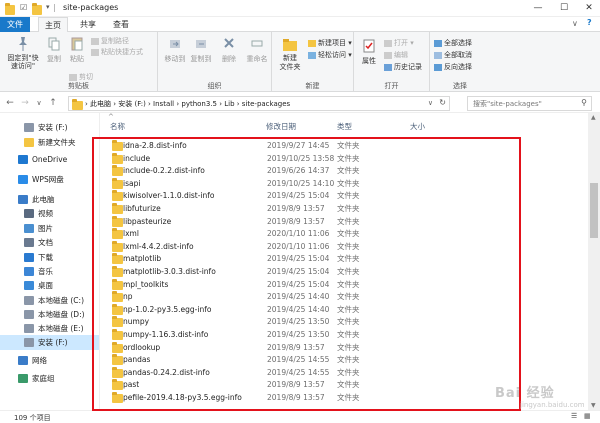  Describe the element at coordinates (53, 24) in the screenshot. I see `tab-home: 主页` at that location.